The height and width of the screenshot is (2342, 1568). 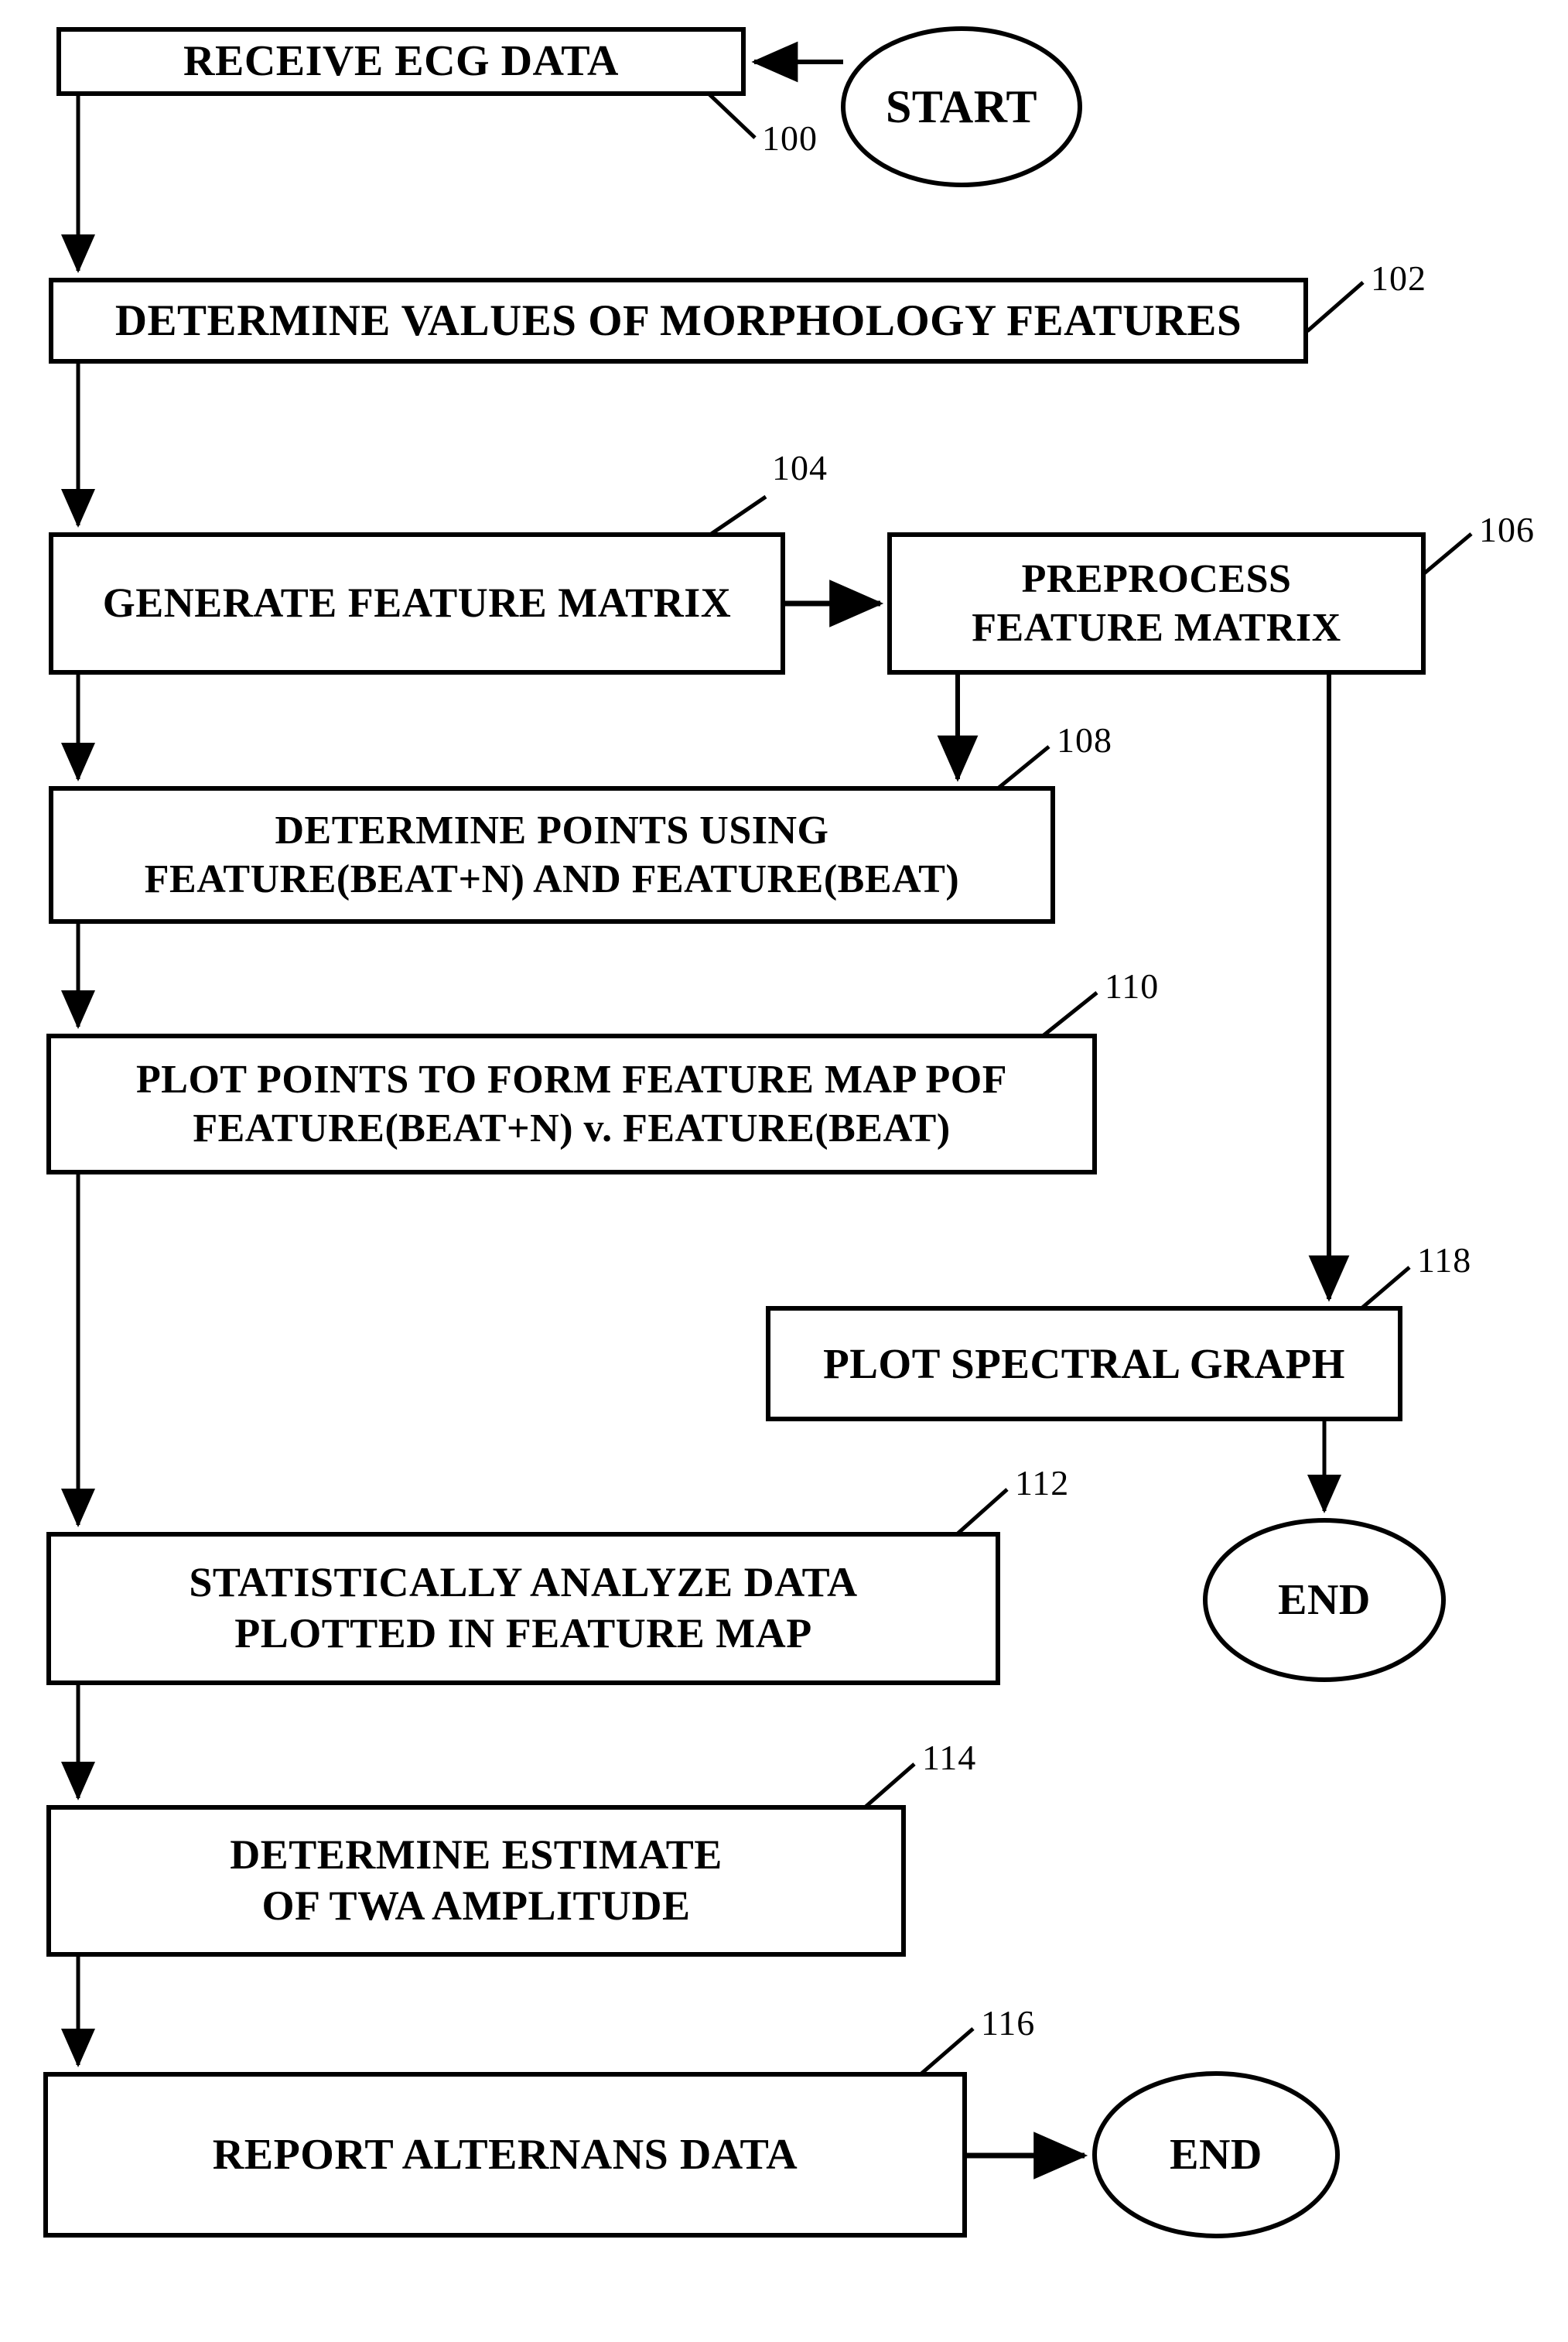 I want to click on ref-number-108: 108, so click(x=1084, y=740).